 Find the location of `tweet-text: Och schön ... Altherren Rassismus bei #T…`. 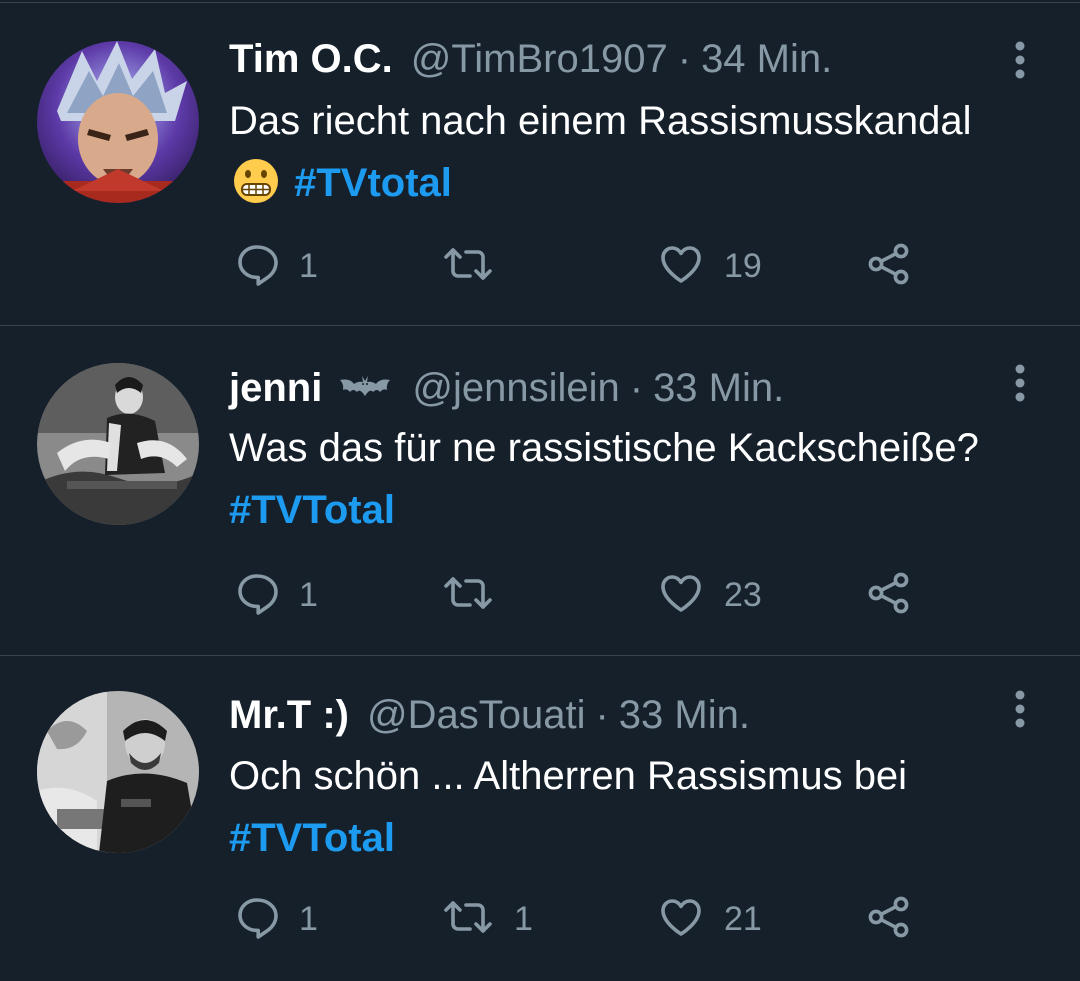

tweet-text: Och schön ... Altherren Rassismus bei #T… is located at coordinates (629, 807).